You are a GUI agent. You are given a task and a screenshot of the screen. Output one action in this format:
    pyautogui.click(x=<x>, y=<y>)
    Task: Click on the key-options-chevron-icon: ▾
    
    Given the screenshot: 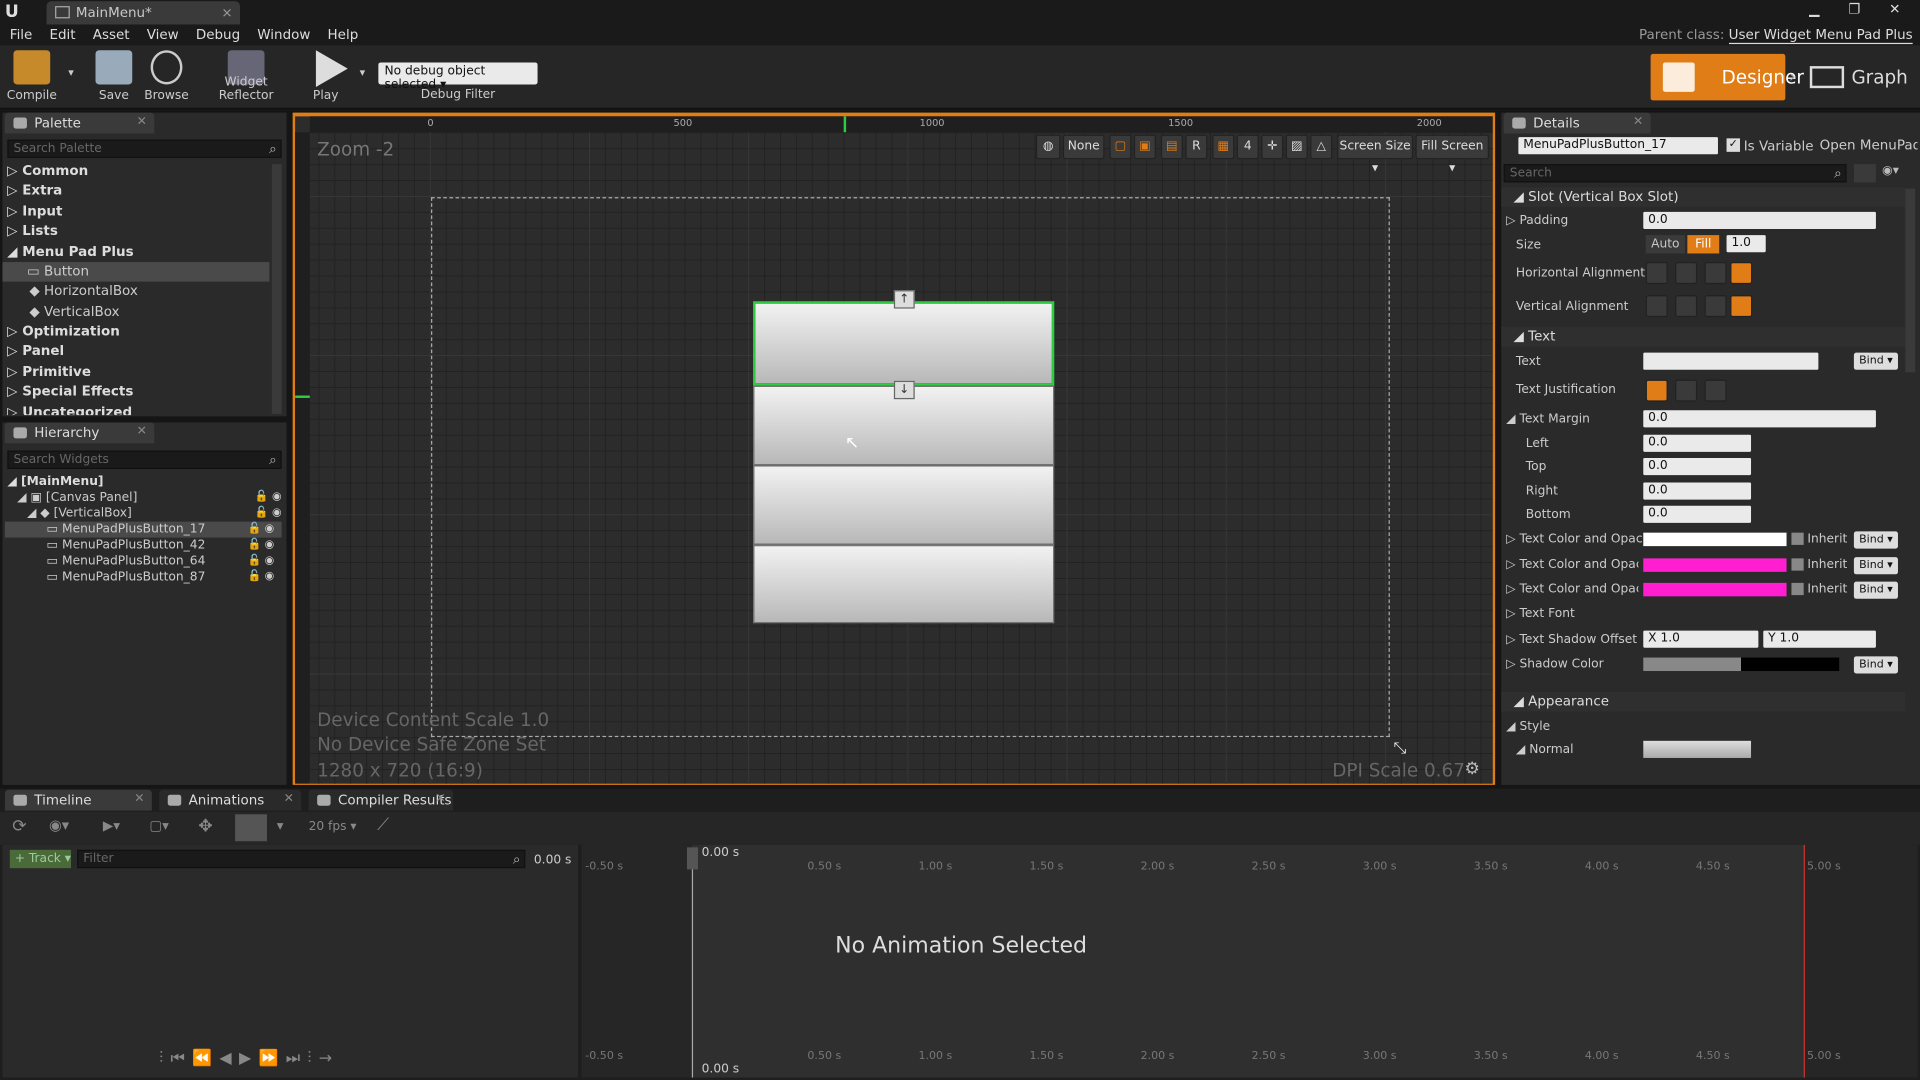 What is the action you would take?
    pyautogui.click(x=280, y=826)
    